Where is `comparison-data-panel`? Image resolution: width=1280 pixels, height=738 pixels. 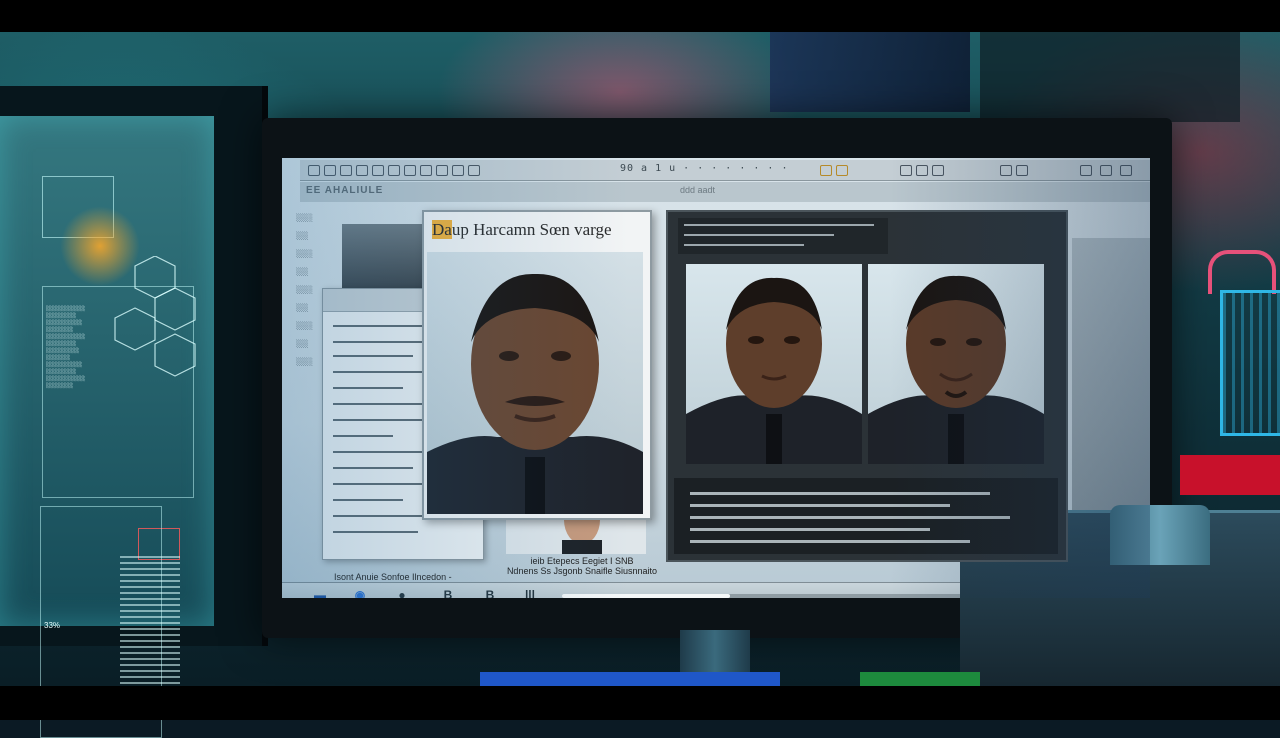
comparison-data-panel is located at coordinates (866, 516).